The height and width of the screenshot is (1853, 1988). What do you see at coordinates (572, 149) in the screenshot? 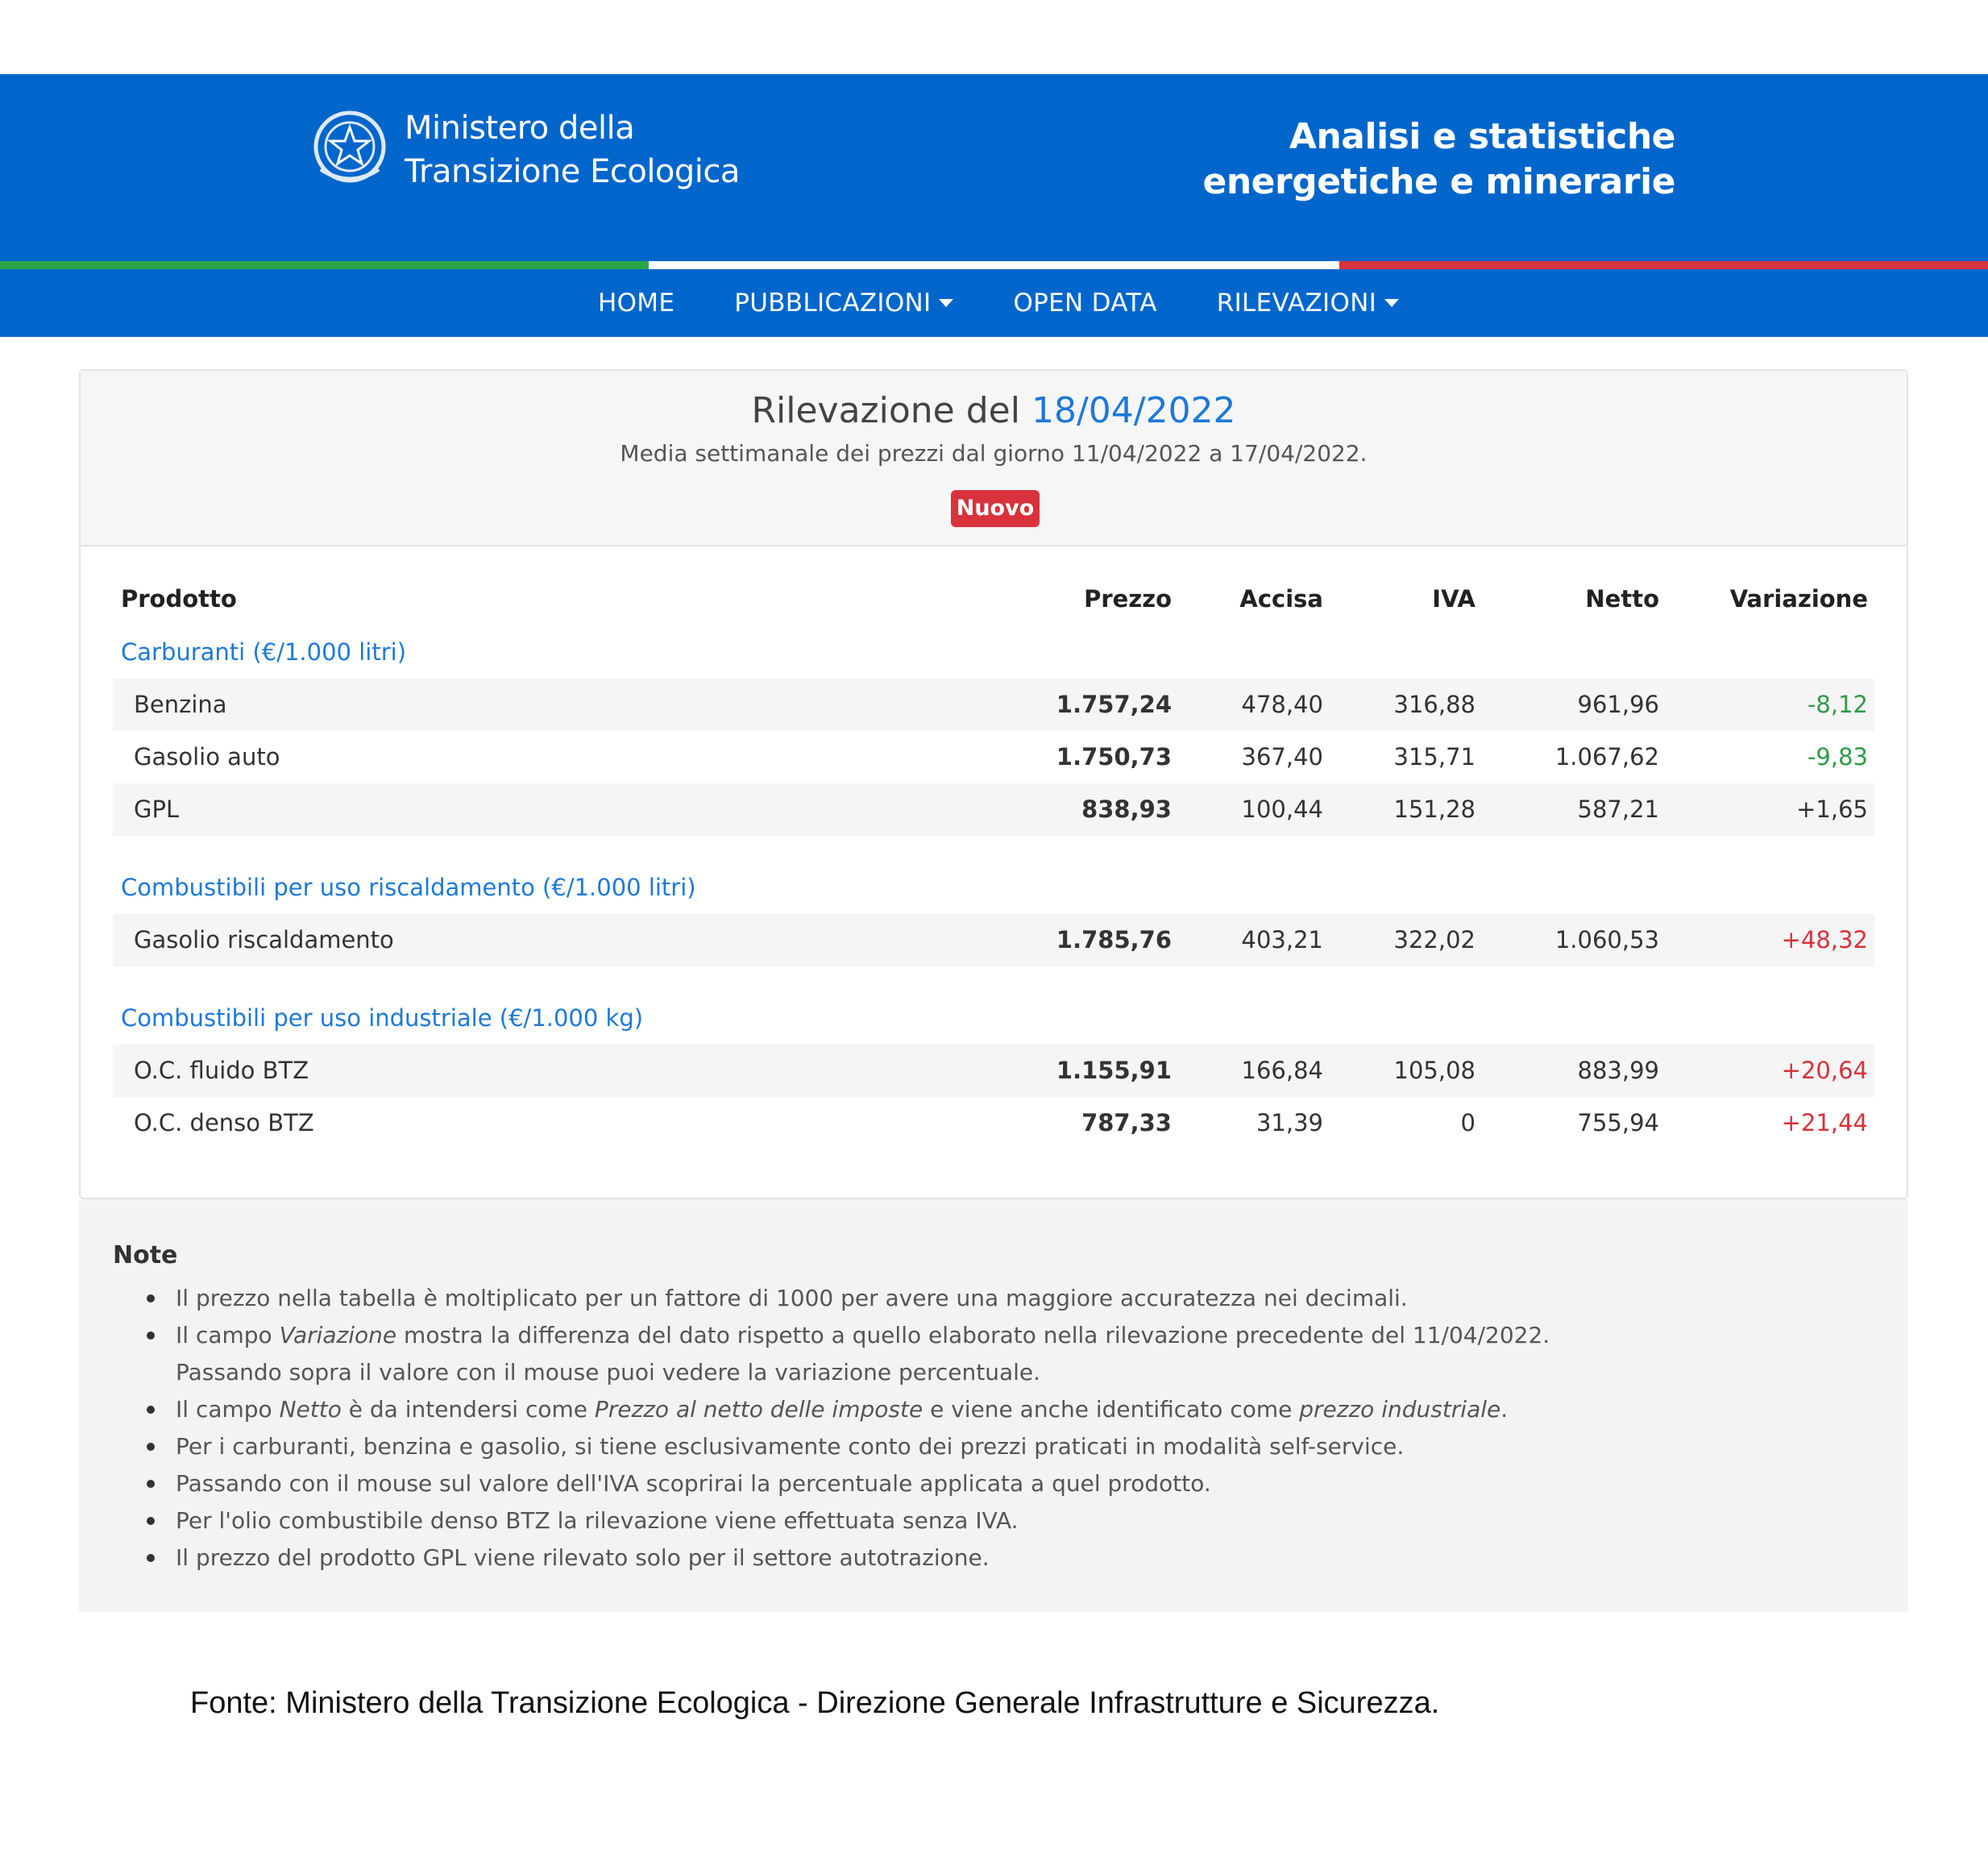
I see `ministry-name: Ministero della Transizione Ecologica` at bounding box center [572, 149].